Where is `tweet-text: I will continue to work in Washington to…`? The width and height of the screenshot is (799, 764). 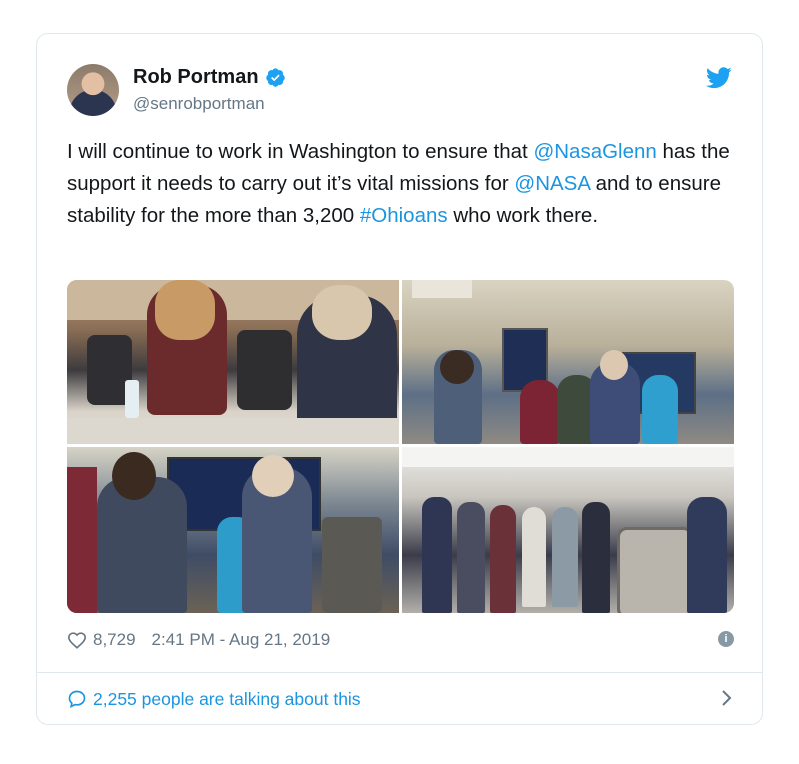
tweet-text: I will continue to work in Washington to… is located at coordinates (399, 184).